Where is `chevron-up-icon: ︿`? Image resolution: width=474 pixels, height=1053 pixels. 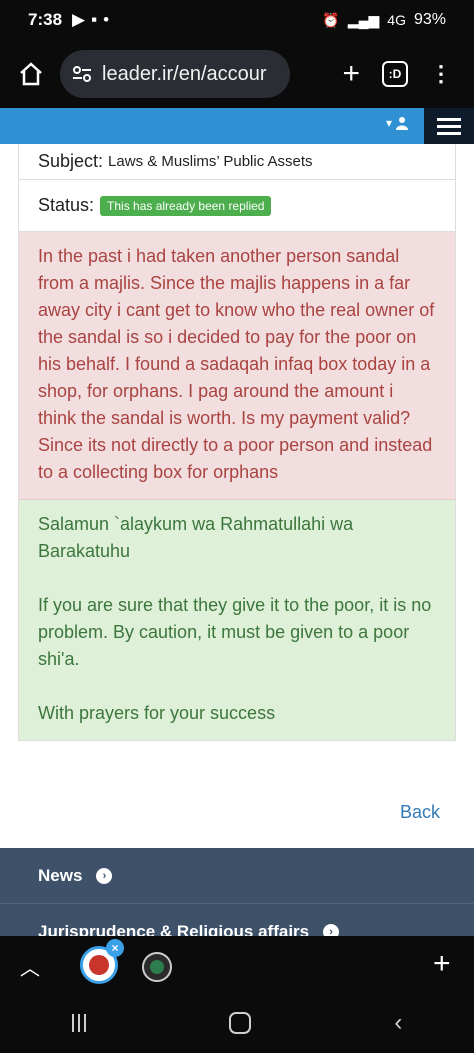
chevron-up-icon: ︿ is located at coordinates (30, 966).